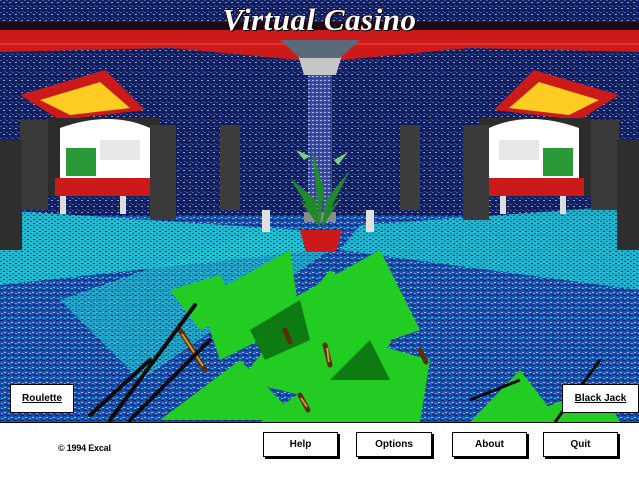 This screenshot has width=639, height=483. I want to click on quit-button: Quit, so click(580, 444).